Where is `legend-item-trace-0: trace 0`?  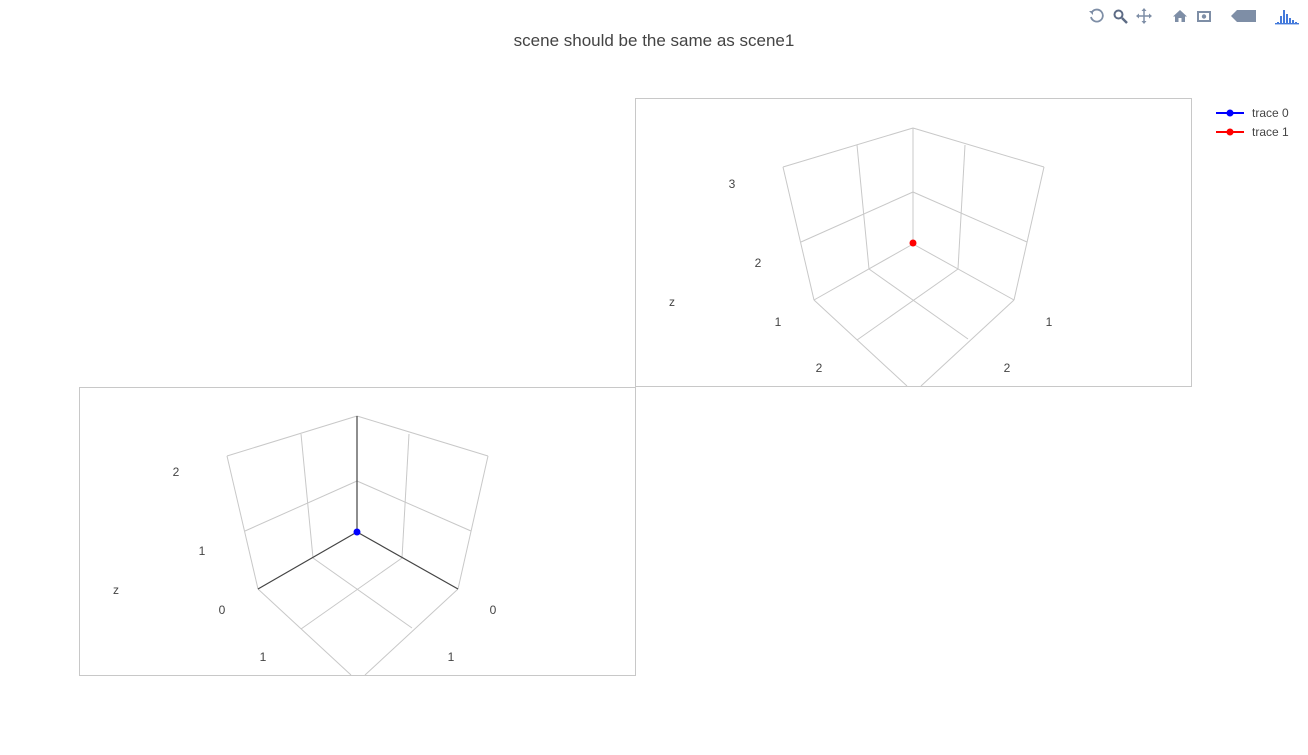
legend-item-trace-0: trace 0 is located at coordinates (1251, 112).